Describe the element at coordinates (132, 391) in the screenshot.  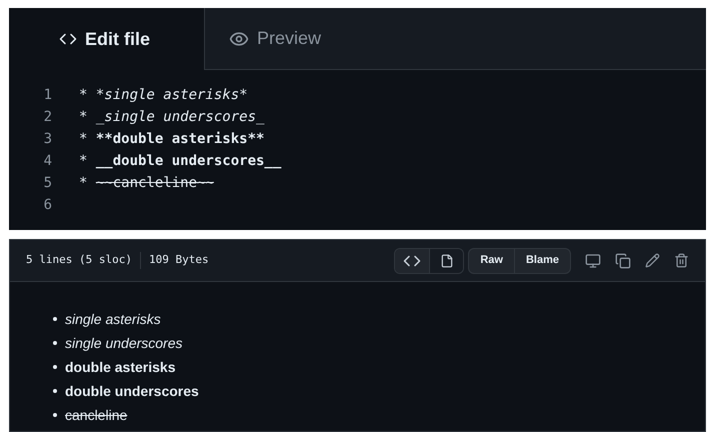
I see `list-item: double underscores` at that location.